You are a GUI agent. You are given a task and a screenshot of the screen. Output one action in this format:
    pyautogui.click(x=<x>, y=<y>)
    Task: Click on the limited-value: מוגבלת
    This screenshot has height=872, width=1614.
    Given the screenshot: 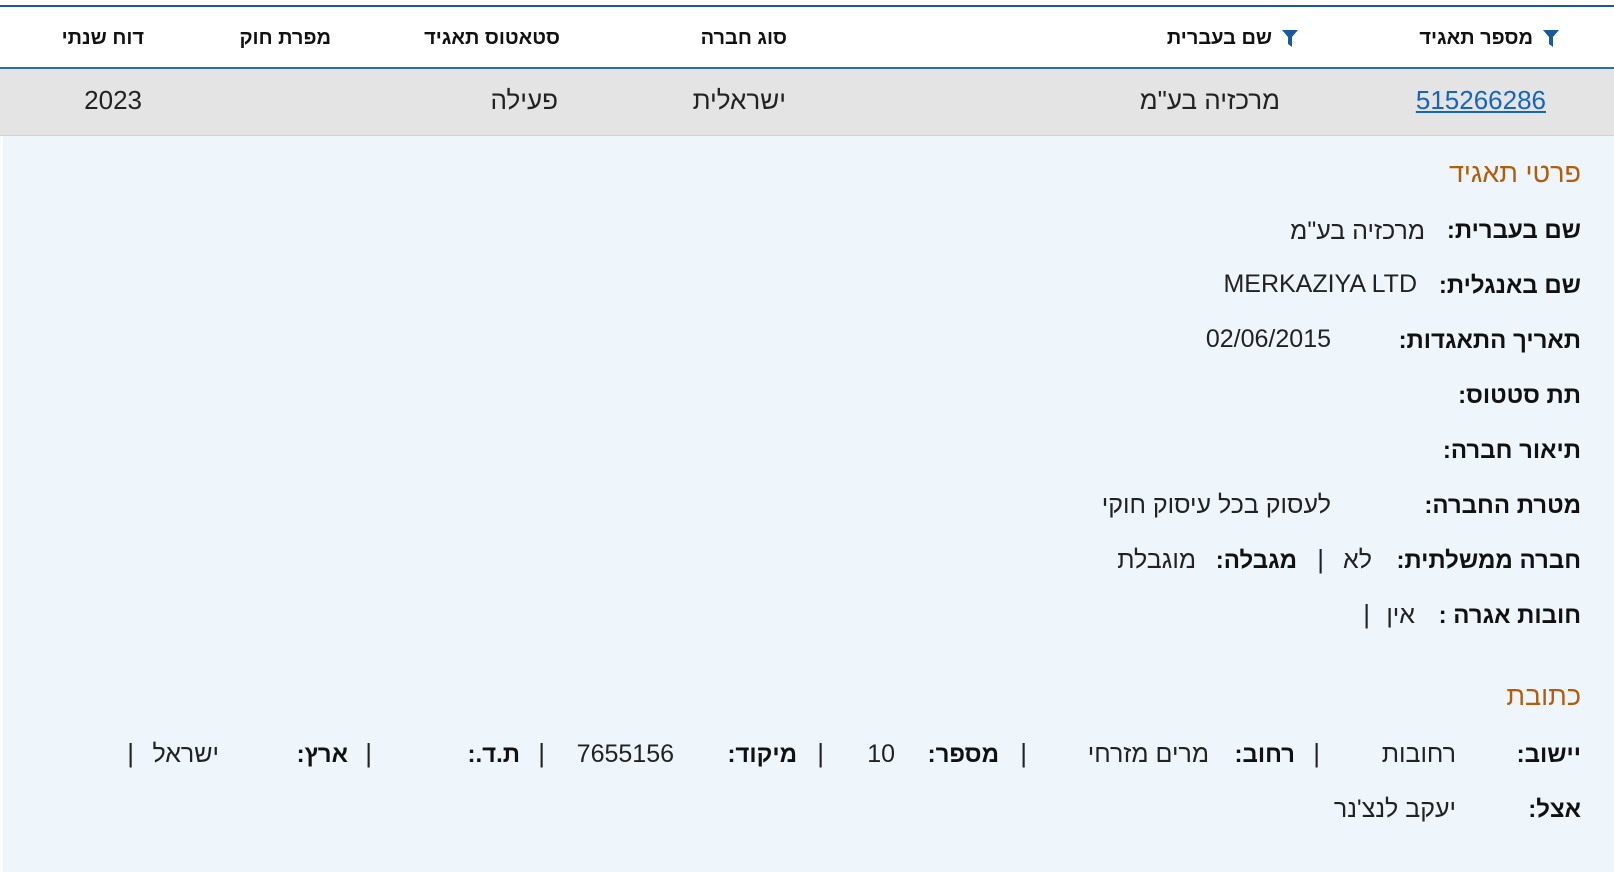 What is the action you would take?
    pyautogui.click(x=1156, y=560)
    